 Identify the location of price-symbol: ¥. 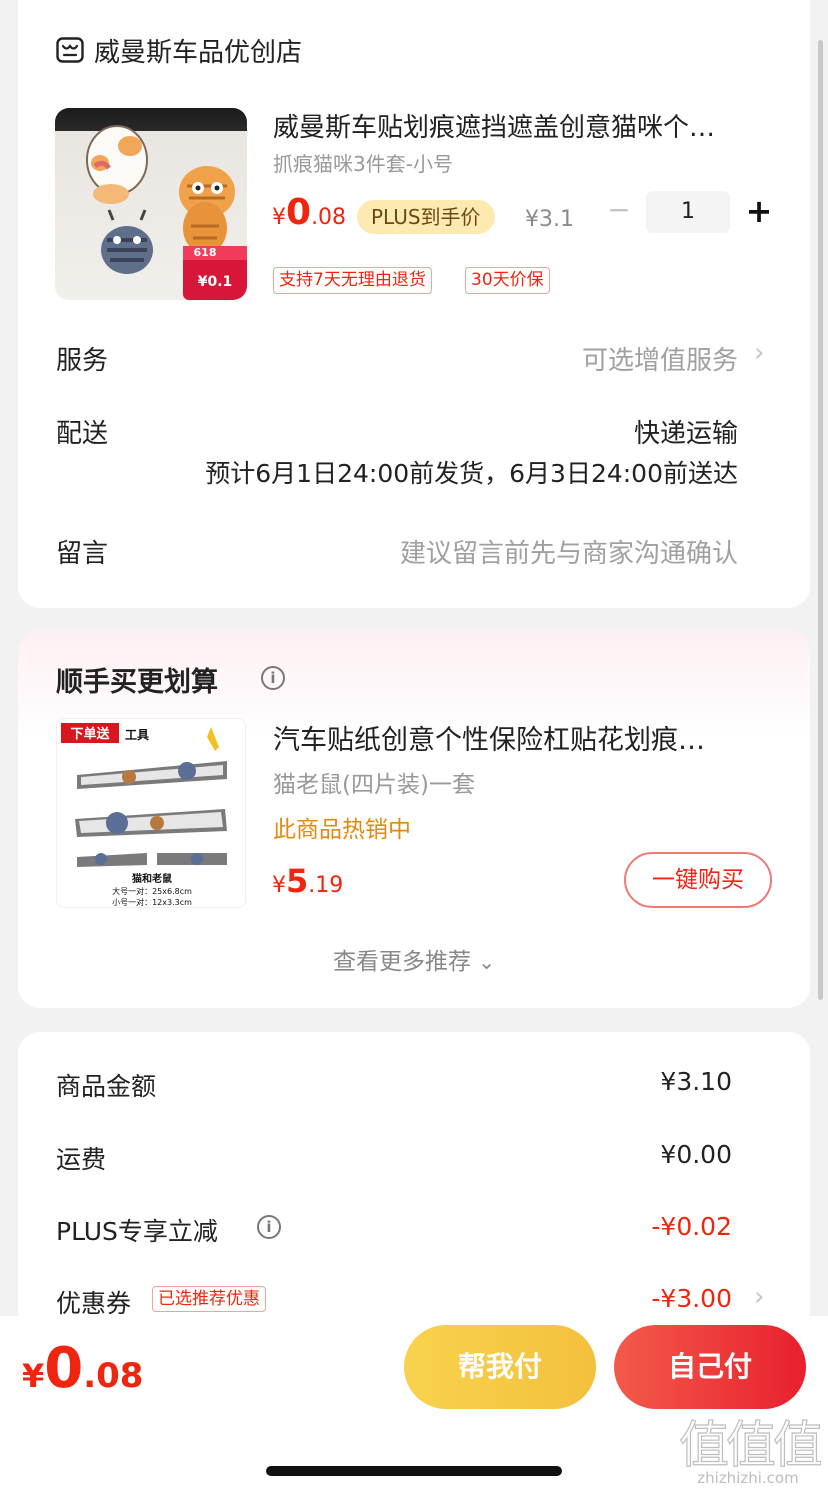
(279, 217).